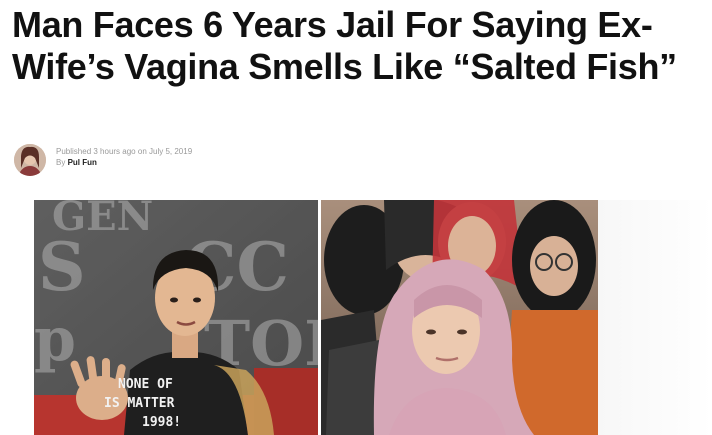  I want to click on by-label: By, so click(61, 162).